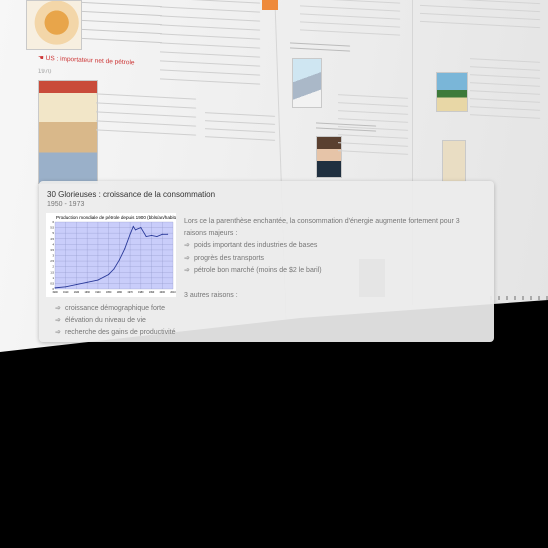 This screenshot has height=548, width=548. What do you see at coordinates (68, 132) in the screenshot?
I see `cartoon-thumbnail` at bounding box center [68, 132].